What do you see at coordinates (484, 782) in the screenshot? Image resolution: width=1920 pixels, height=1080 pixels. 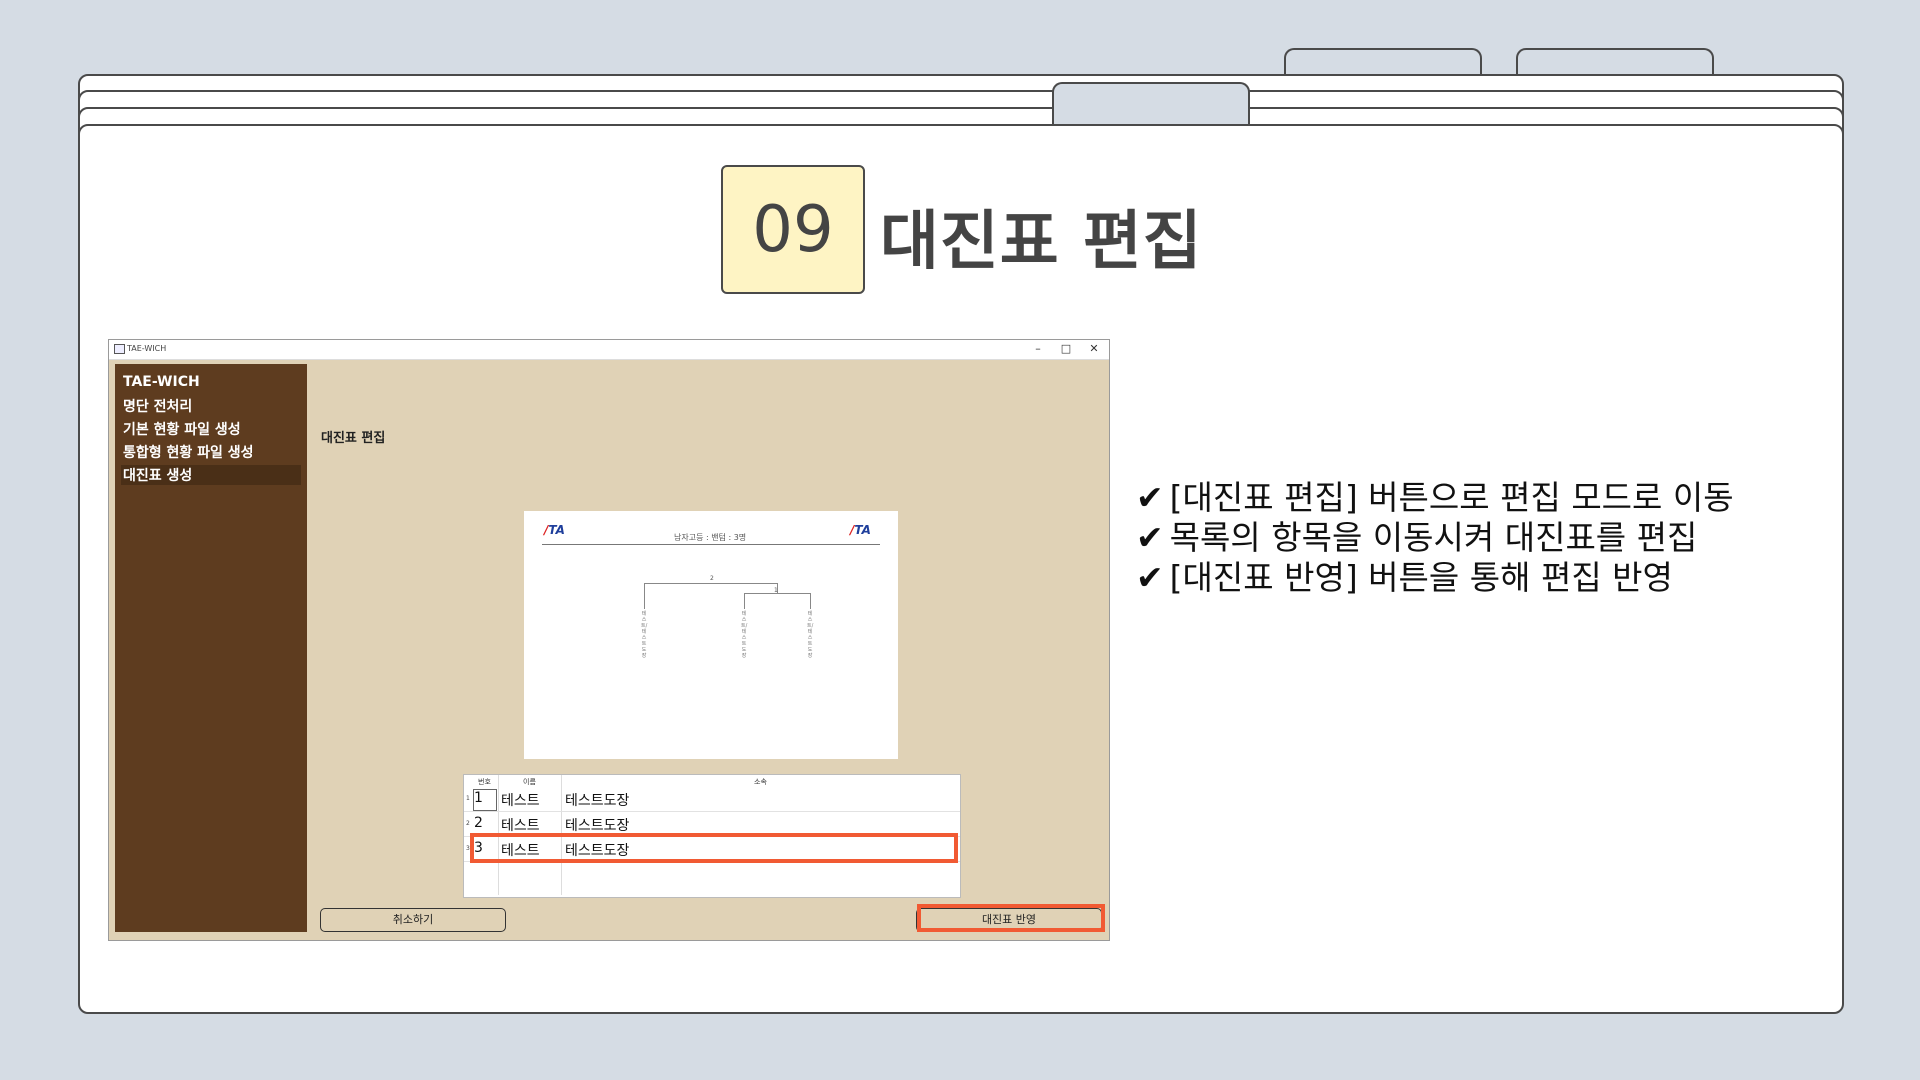 I see `column-header-number: 번호` at bounding box center [484, 782].